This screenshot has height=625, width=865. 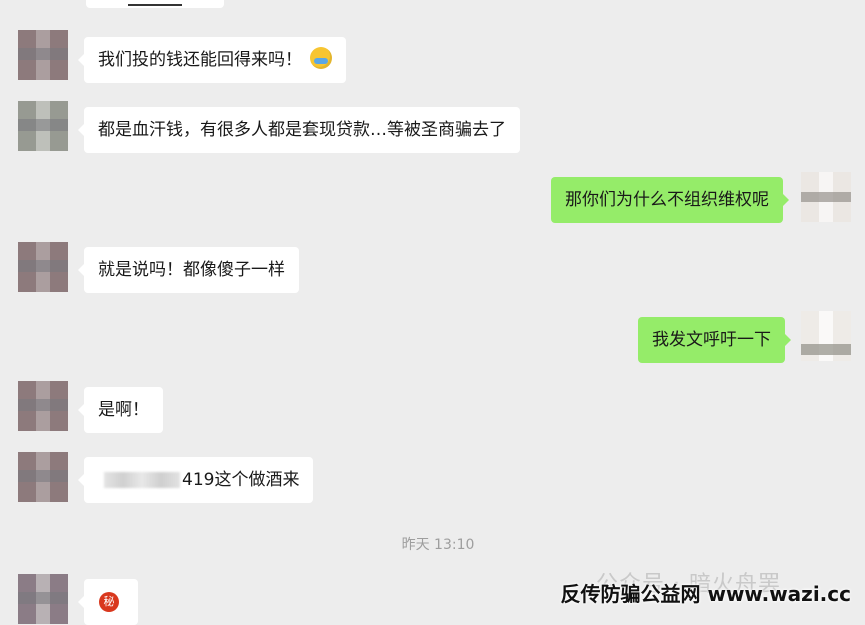 I want to click on secret-emoji-icon: 秘, so click(x=109, y=602).